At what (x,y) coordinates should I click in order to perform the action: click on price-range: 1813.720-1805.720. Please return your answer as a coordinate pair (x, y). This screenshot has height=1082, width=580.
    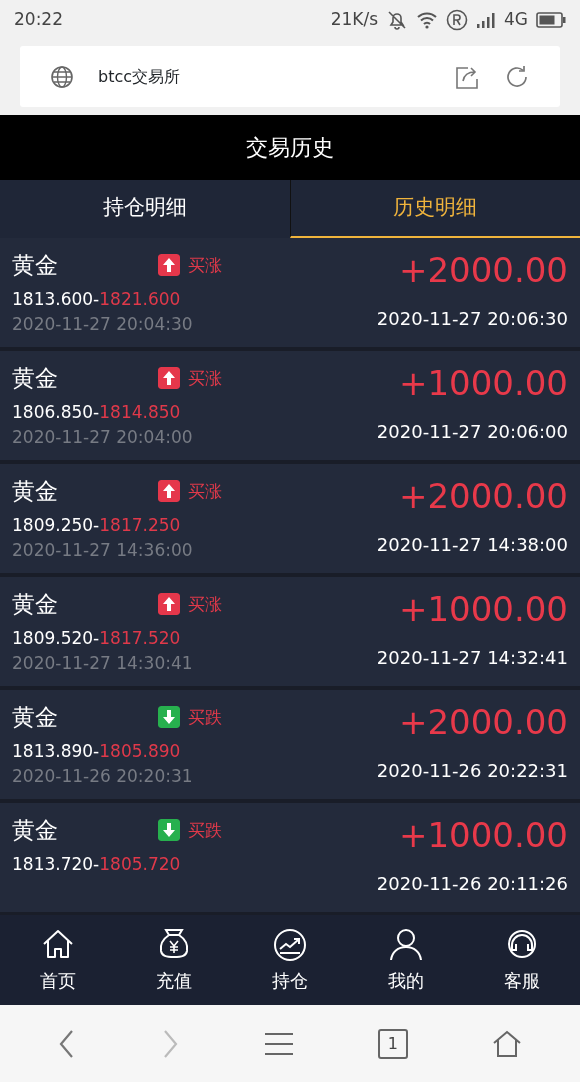
    Looking at the image, I should click on (96, 863).